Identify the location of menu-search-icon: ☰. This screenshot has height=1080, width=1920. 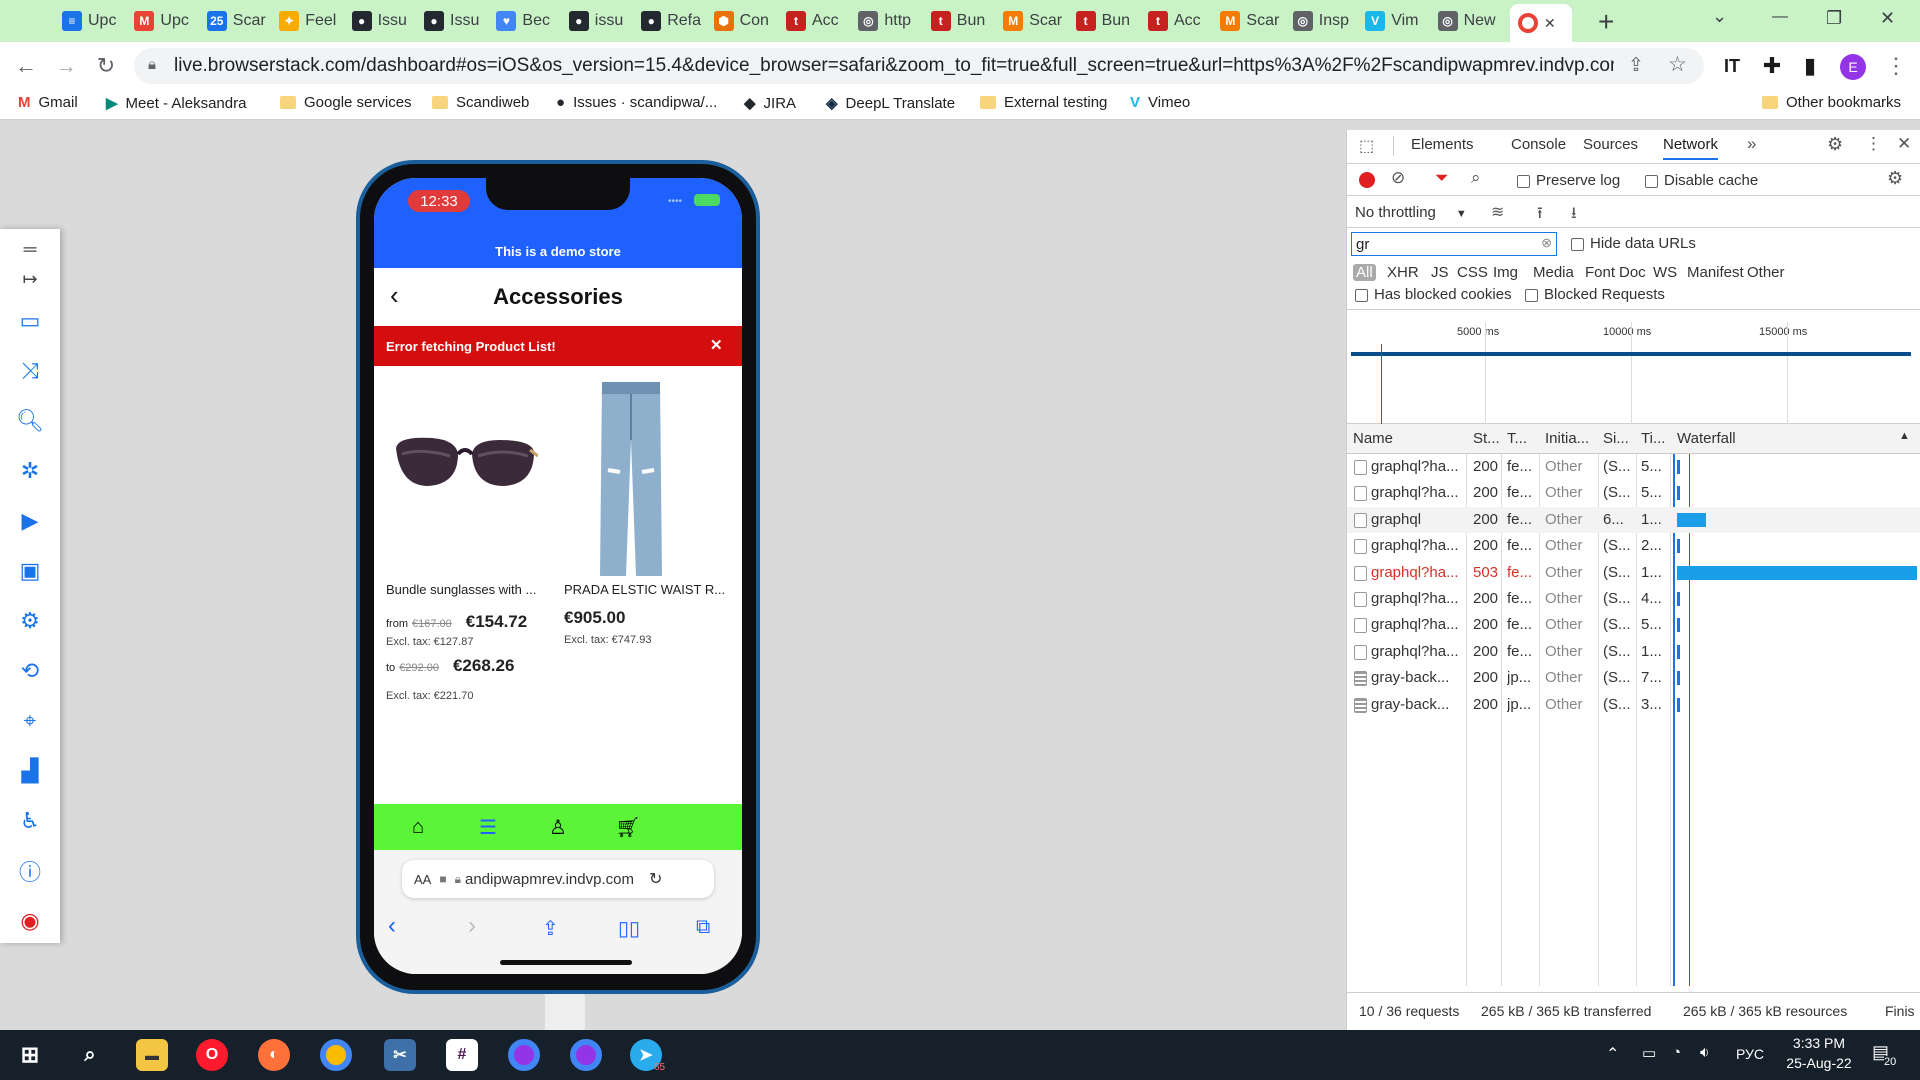
(488, 827).